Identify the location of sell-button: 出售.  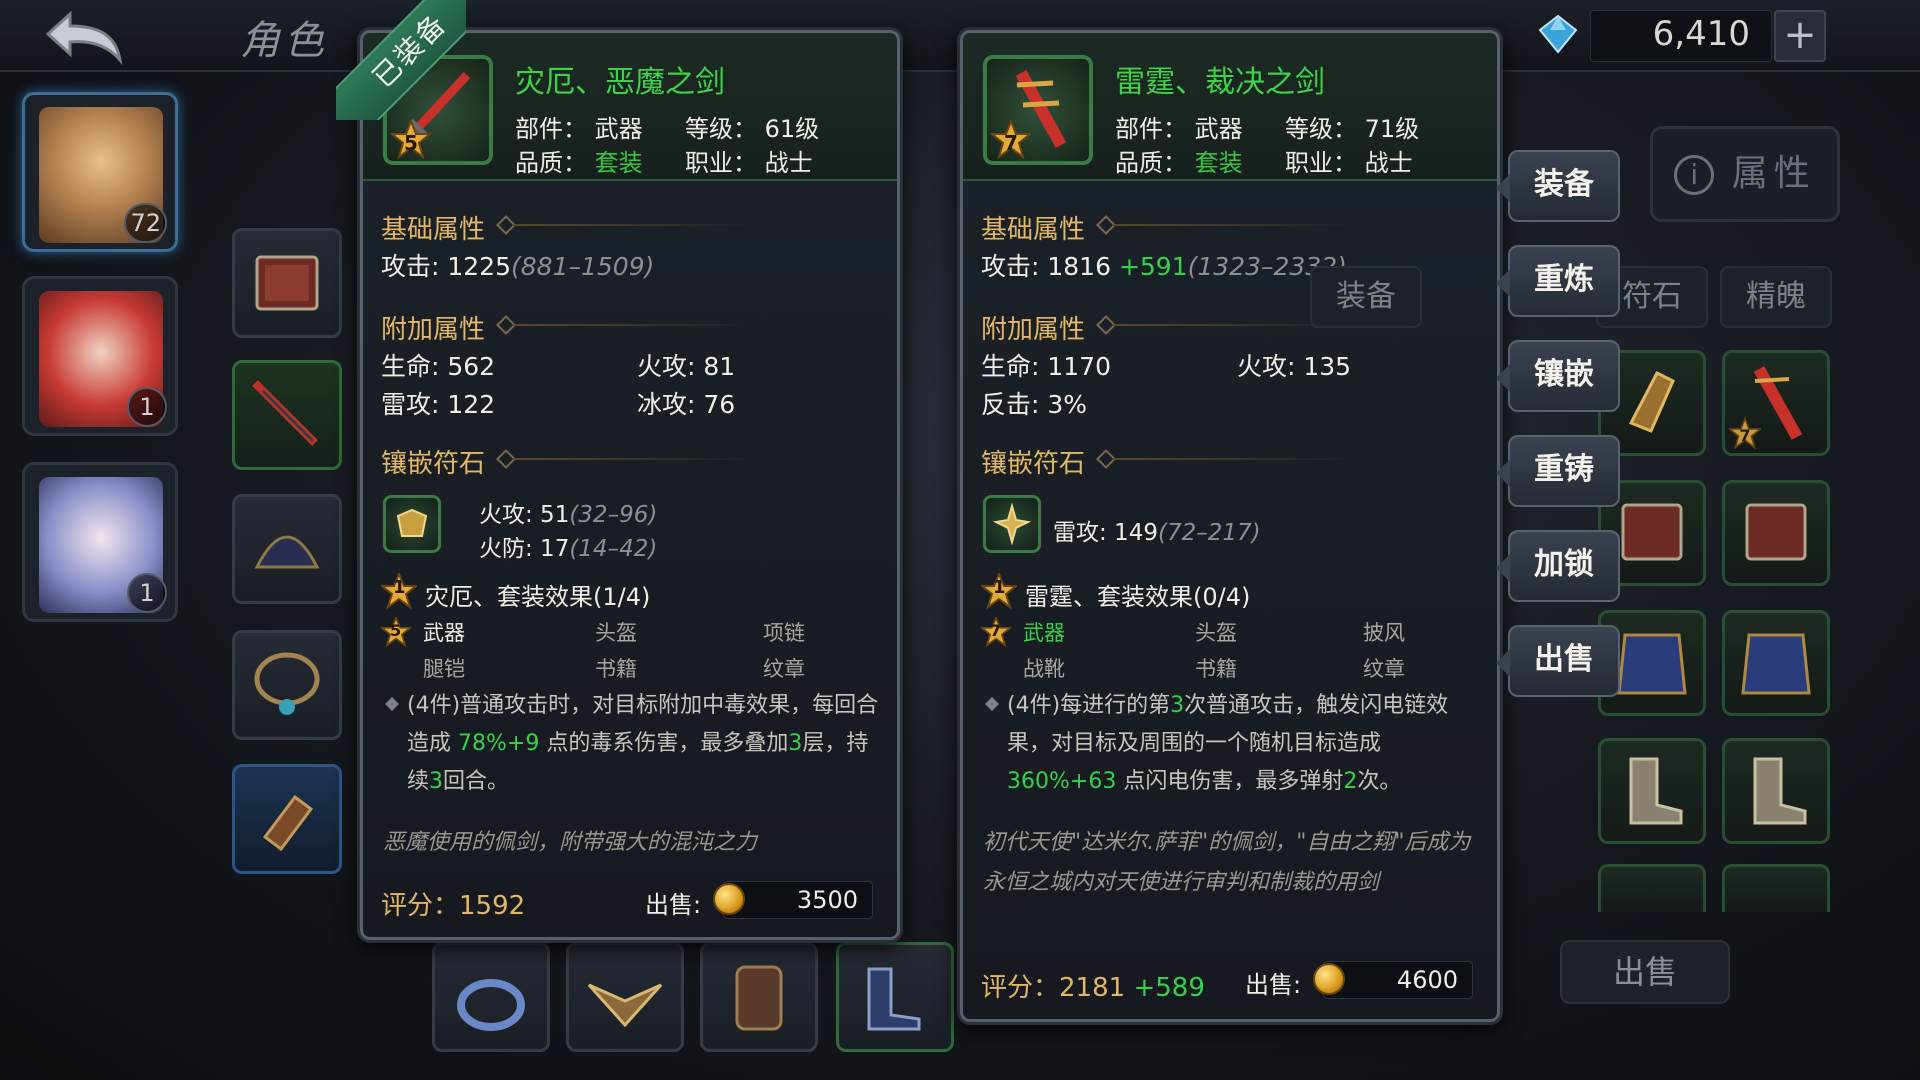
(1558, 661).